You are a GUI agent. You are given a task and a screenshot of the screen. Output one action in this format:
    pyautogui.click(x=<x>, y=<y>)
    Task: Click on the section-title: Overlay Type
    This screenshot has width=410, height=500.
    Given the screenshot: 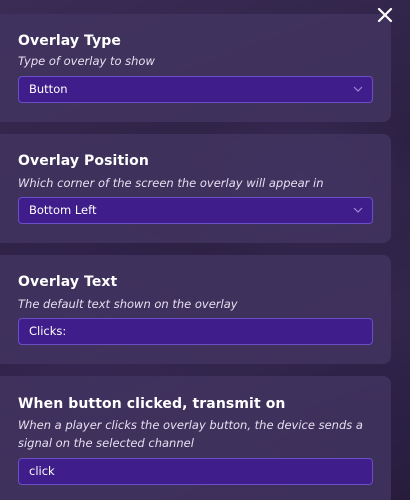 What is the action you would take?
    pyautogui.click(x=69, y=41)
    